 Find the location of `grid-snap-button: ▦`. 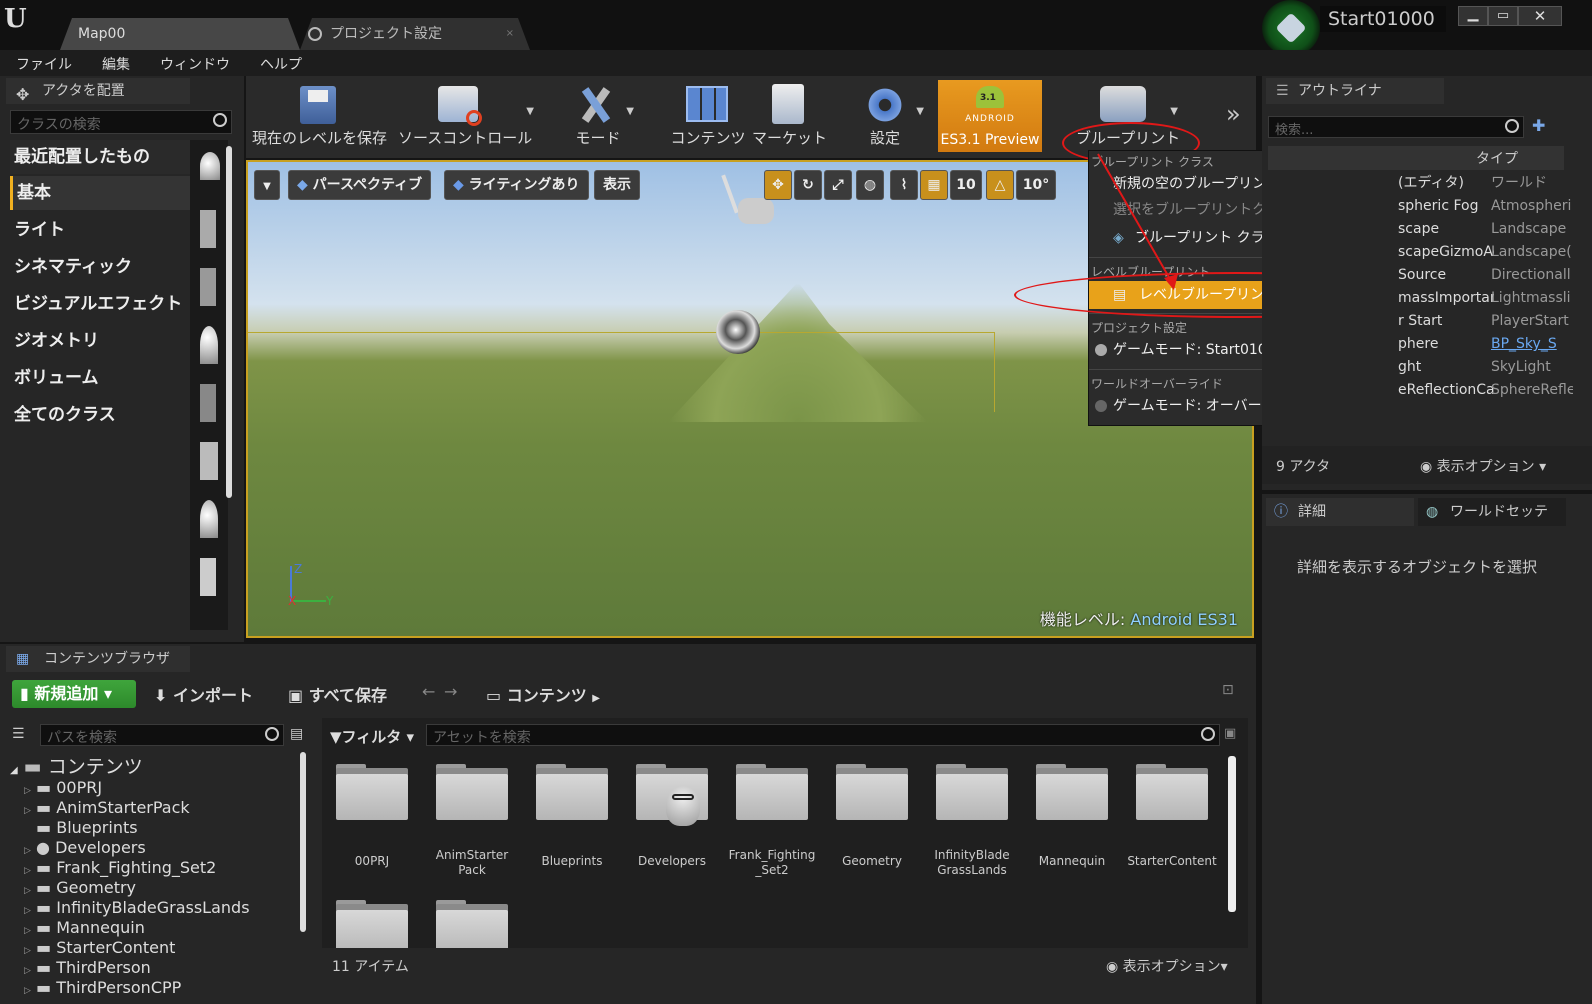

grid-snap-button: ▦ is located at coordinates (934, 185).